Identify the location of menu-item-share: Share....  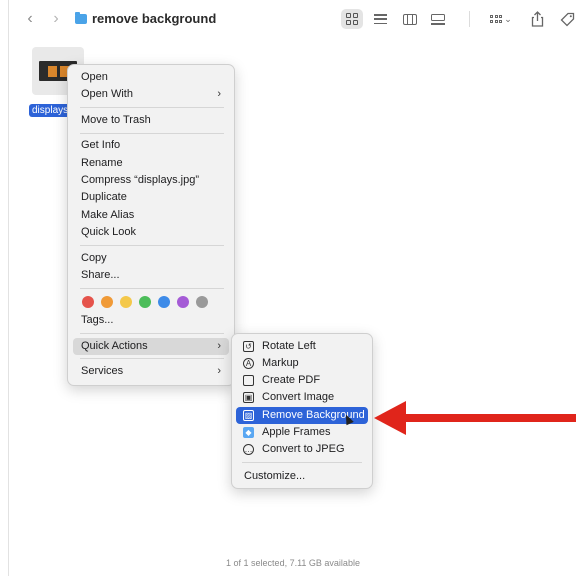
(151, 275).